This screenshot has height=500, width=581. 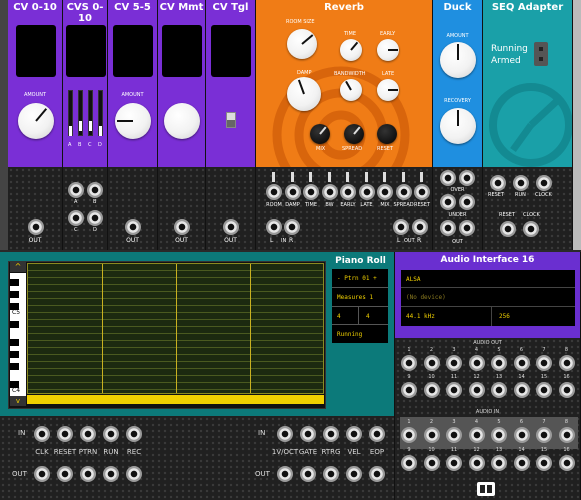 I want to click on note-grid, so click(x=175, y=328).